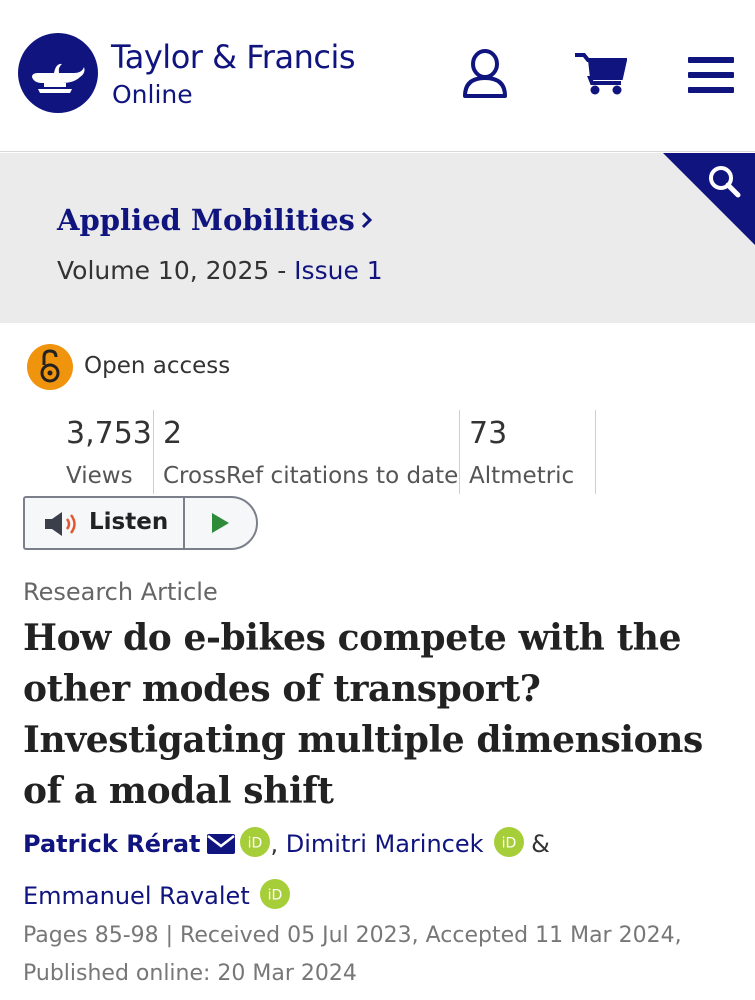 This screenshot has height=1000, width=755. What do you see at coordinates (206, 220) in the screenshot?
I see `journal-name: Applied Mobilities` at bounding box center [206, 220].